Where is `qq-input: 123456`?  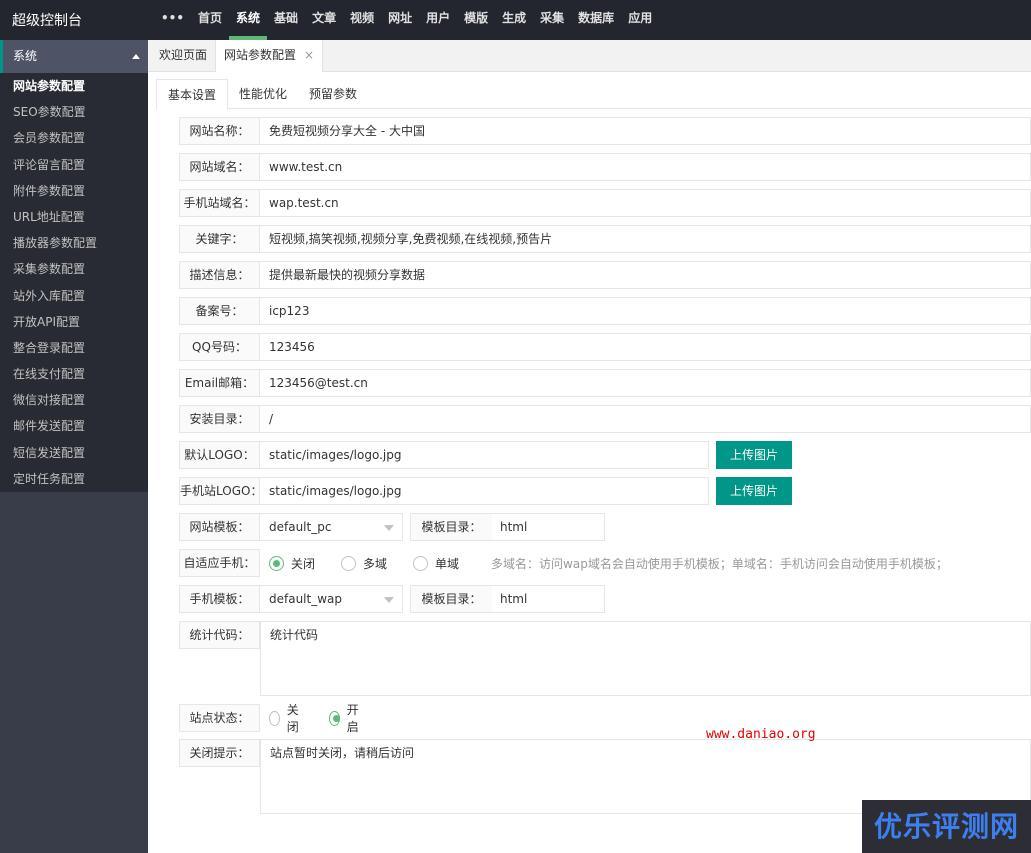 qq-input: 123456 is located at coordinates (645, 347).